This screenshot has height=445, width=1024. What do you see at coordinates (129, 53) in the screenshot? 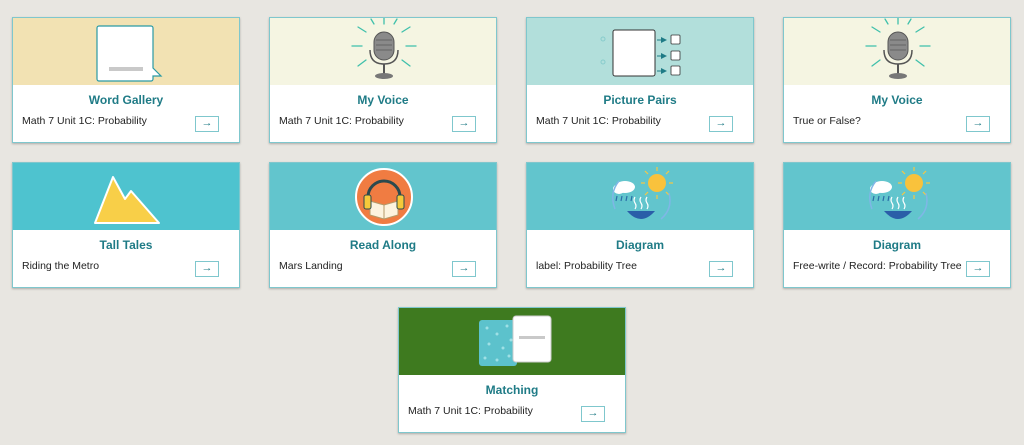
I see `speech-bubble-icon` at bounding box center [129, 53].